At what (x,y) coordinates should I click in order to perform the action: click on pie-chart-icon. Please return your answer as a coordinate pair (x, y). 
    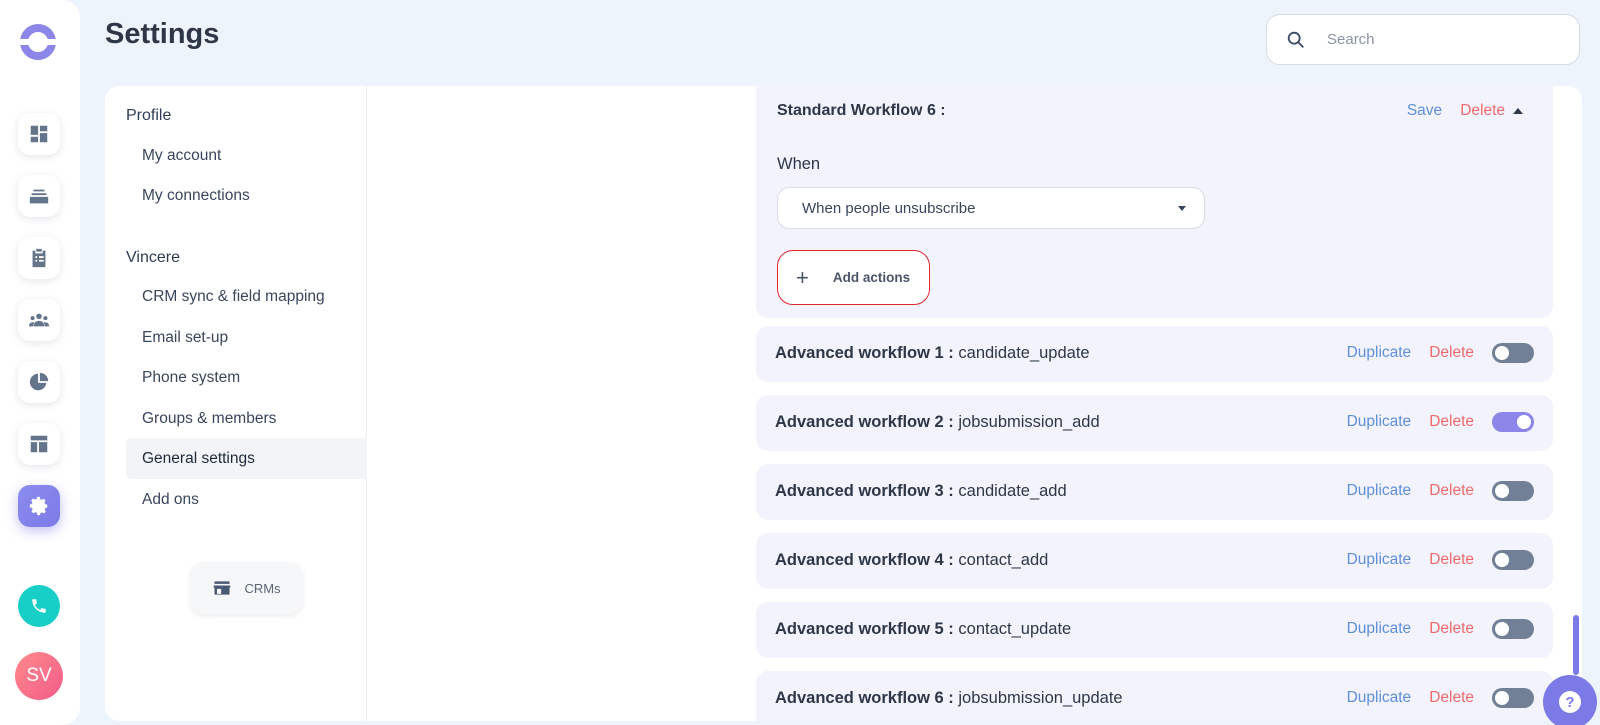
    Looking at the image, I should click on (39, 381).